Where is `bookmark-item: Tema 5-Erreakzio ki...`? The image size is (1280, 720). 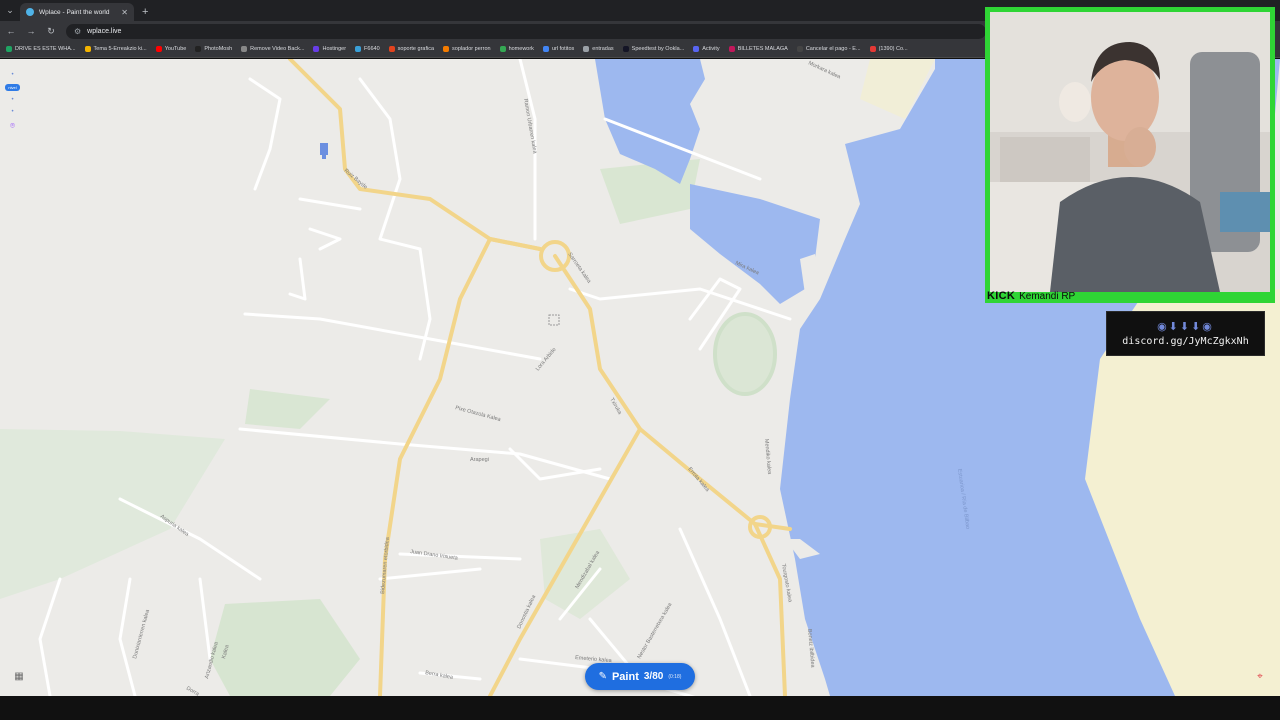 bookmark-item: Tema 5-Erreakzio ki... is located at coordinates (115, 49).